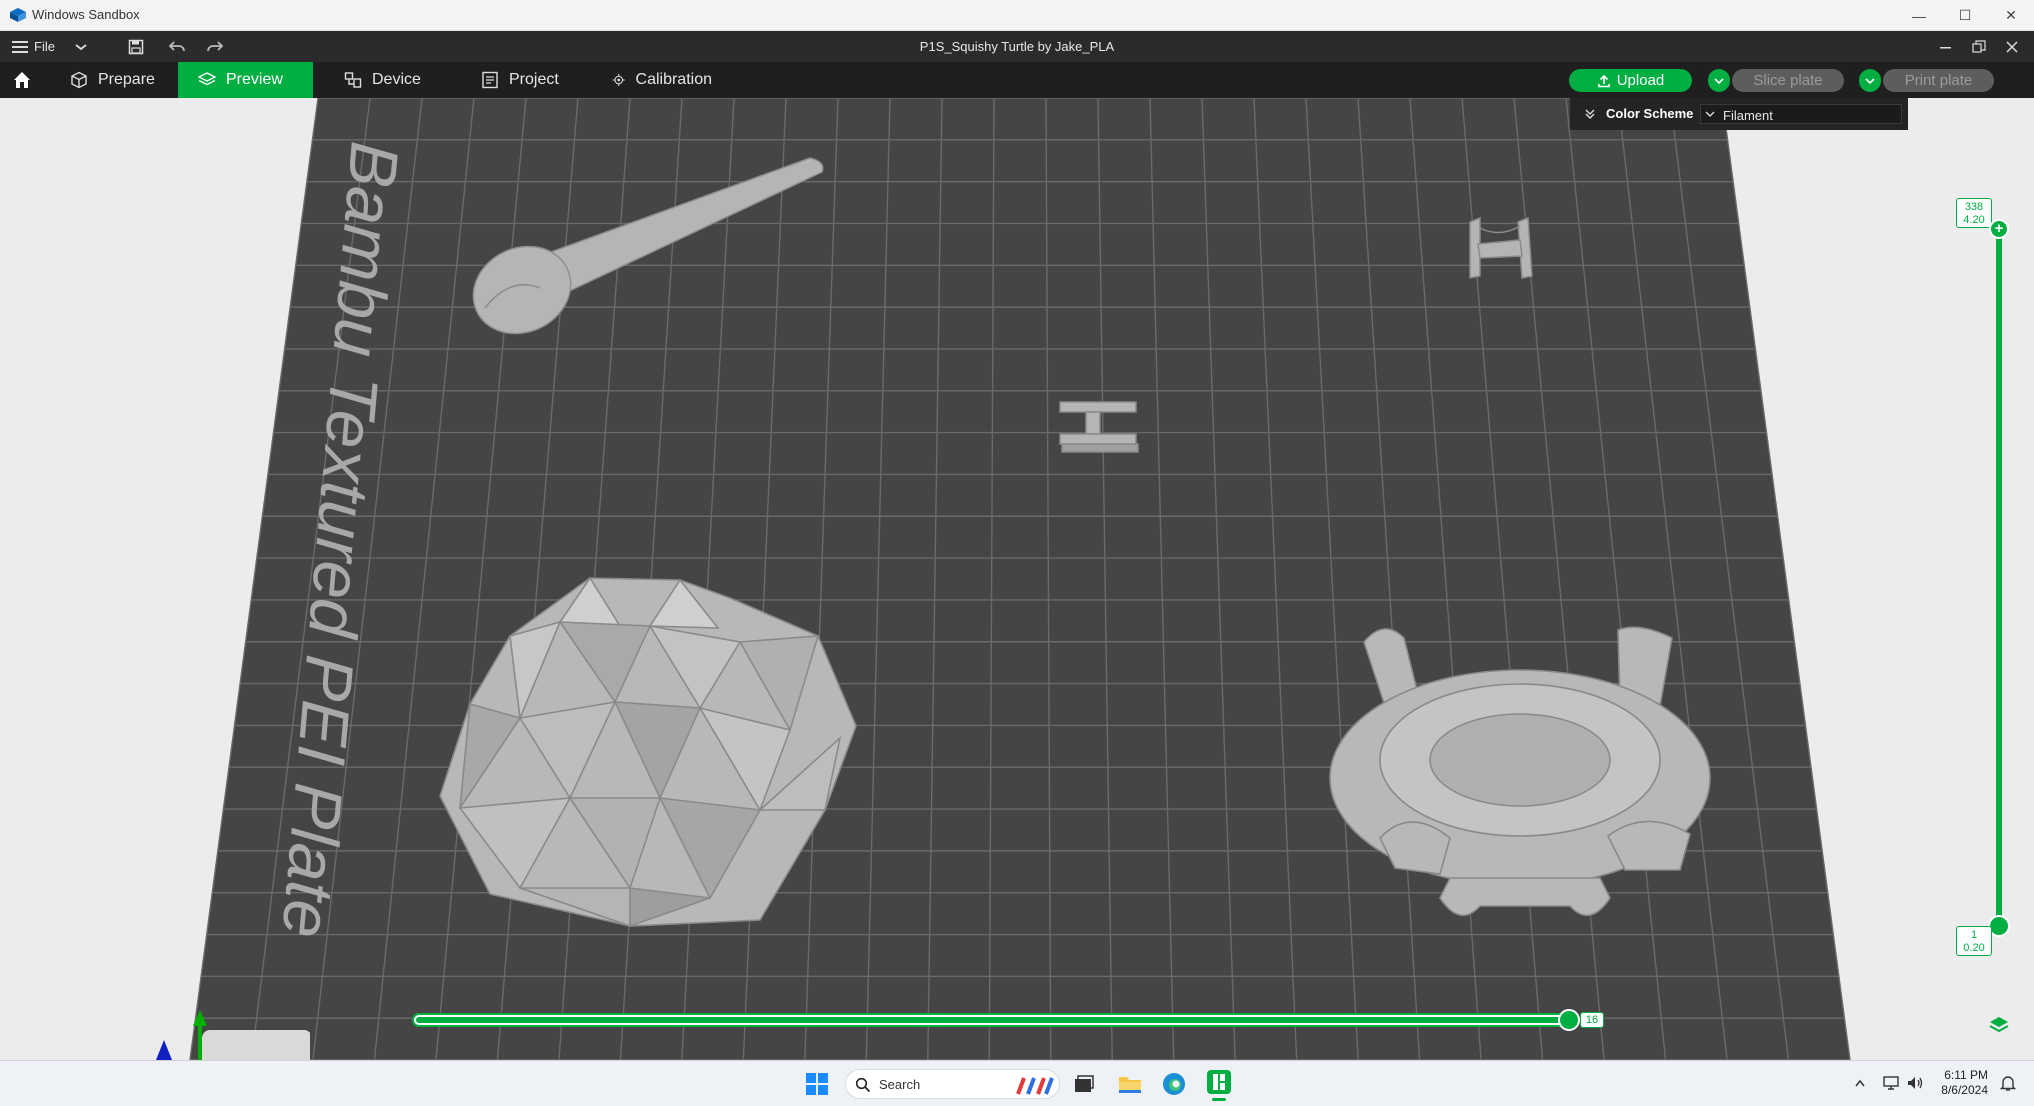 The width and height of the screenshot is (2034, 1106). I want to click on layer-slider-top-handle: +, so click(1999, 229).